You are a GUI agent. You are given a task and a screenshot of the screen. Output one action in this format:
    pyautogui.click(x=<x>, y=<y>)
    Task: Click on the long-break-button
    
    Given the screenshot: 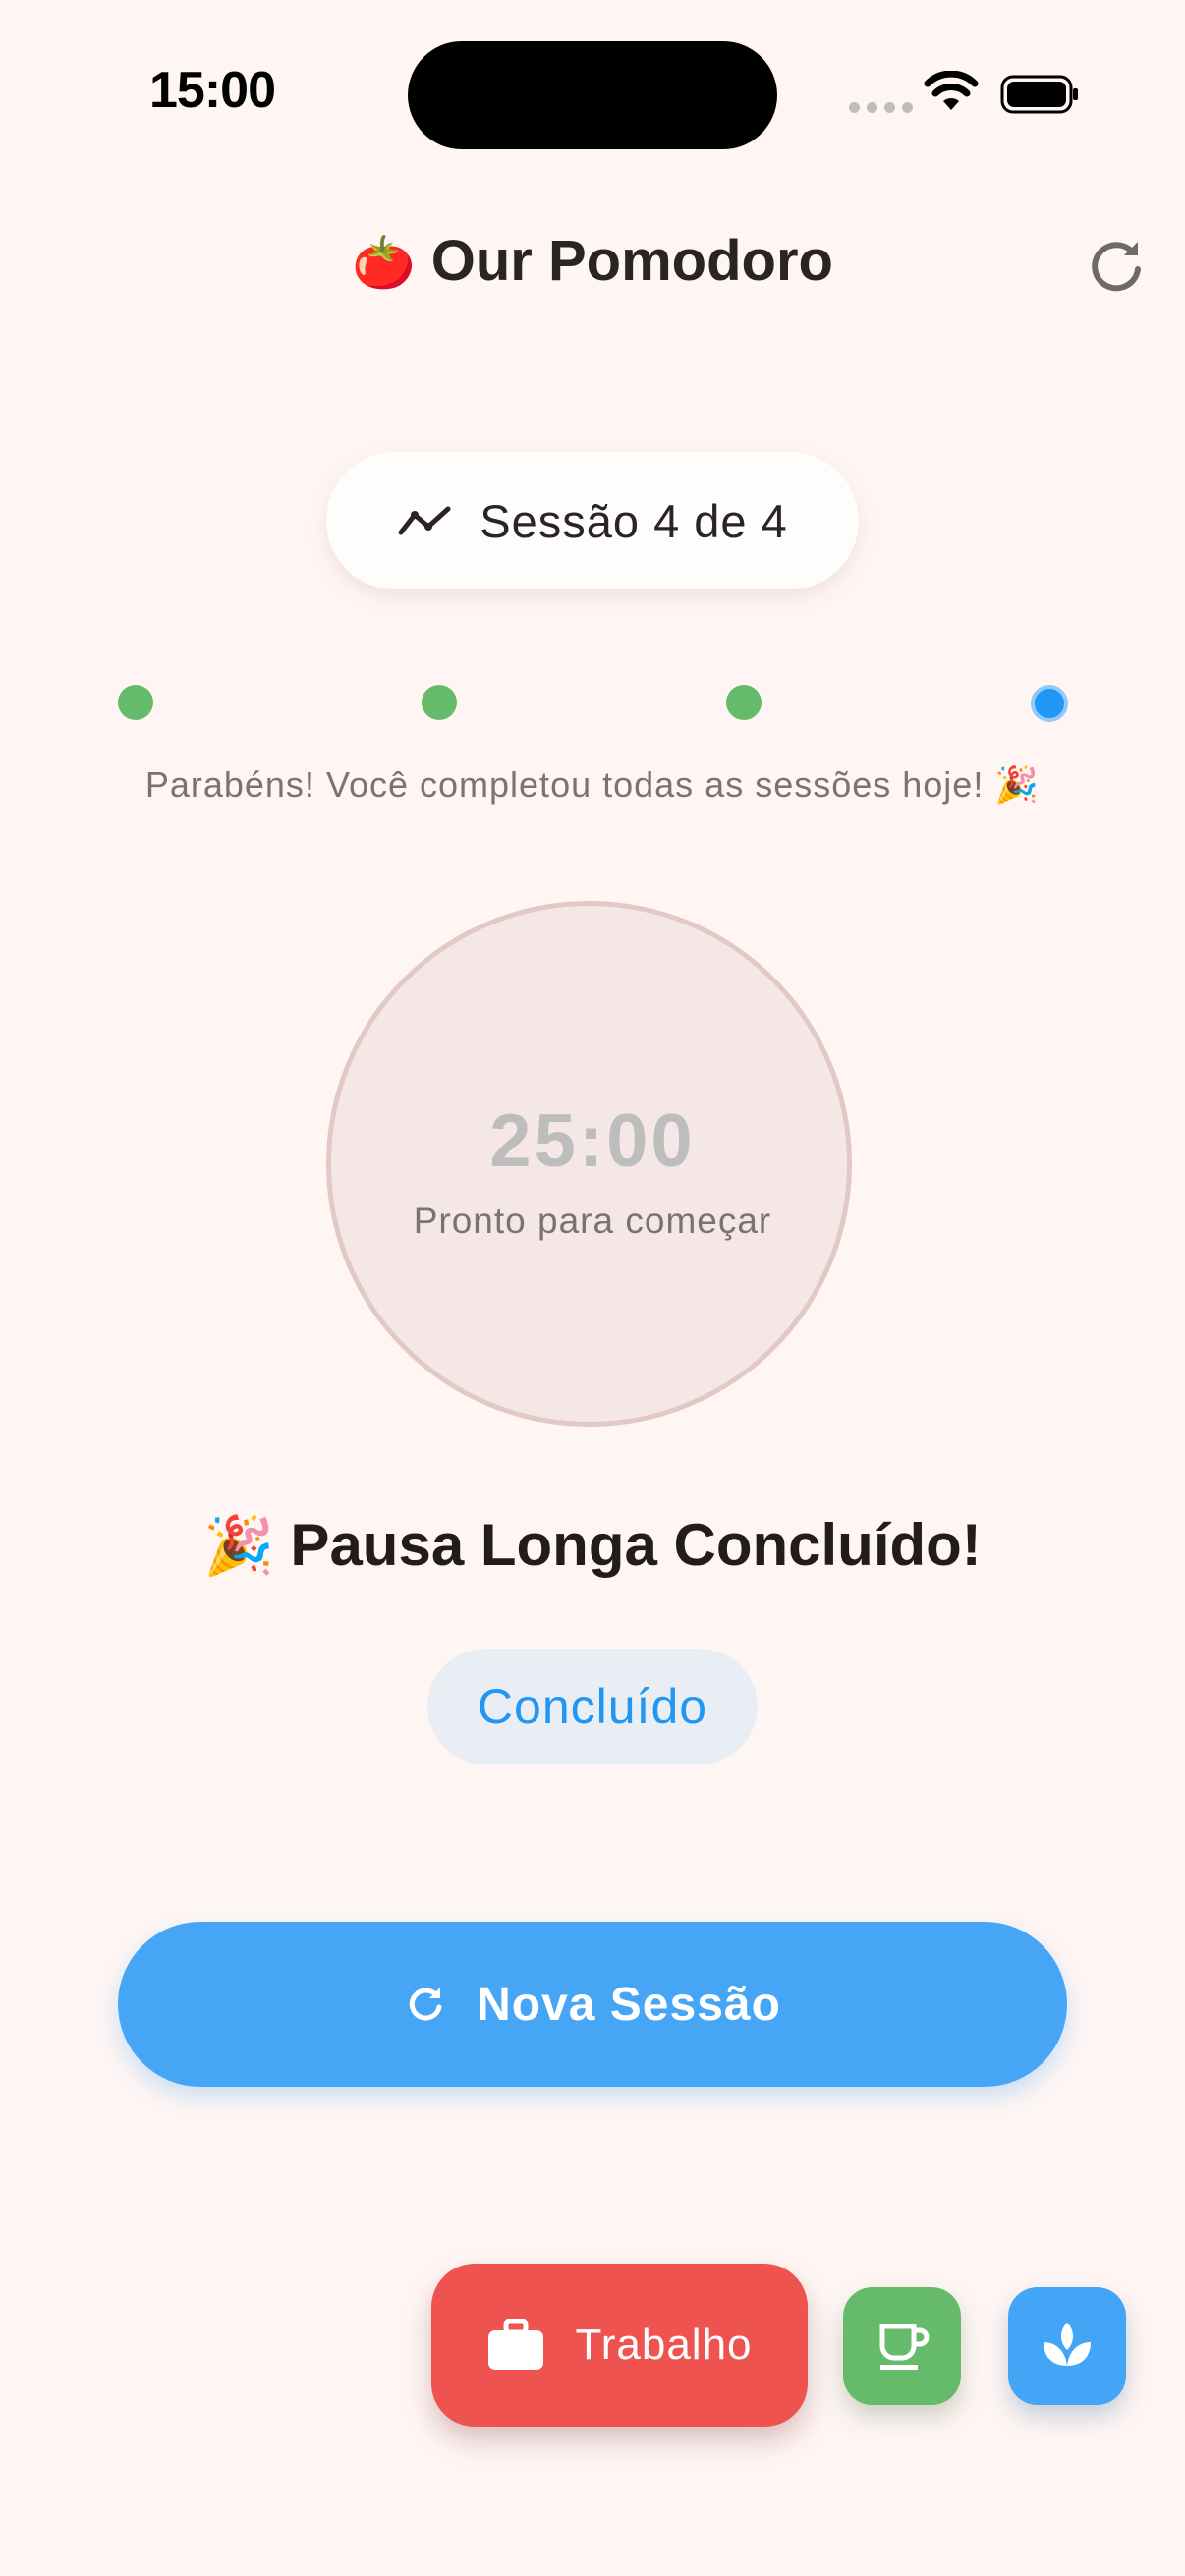 What is the action you would take?
    pyautogui.click(x=1067, y=2346)
    